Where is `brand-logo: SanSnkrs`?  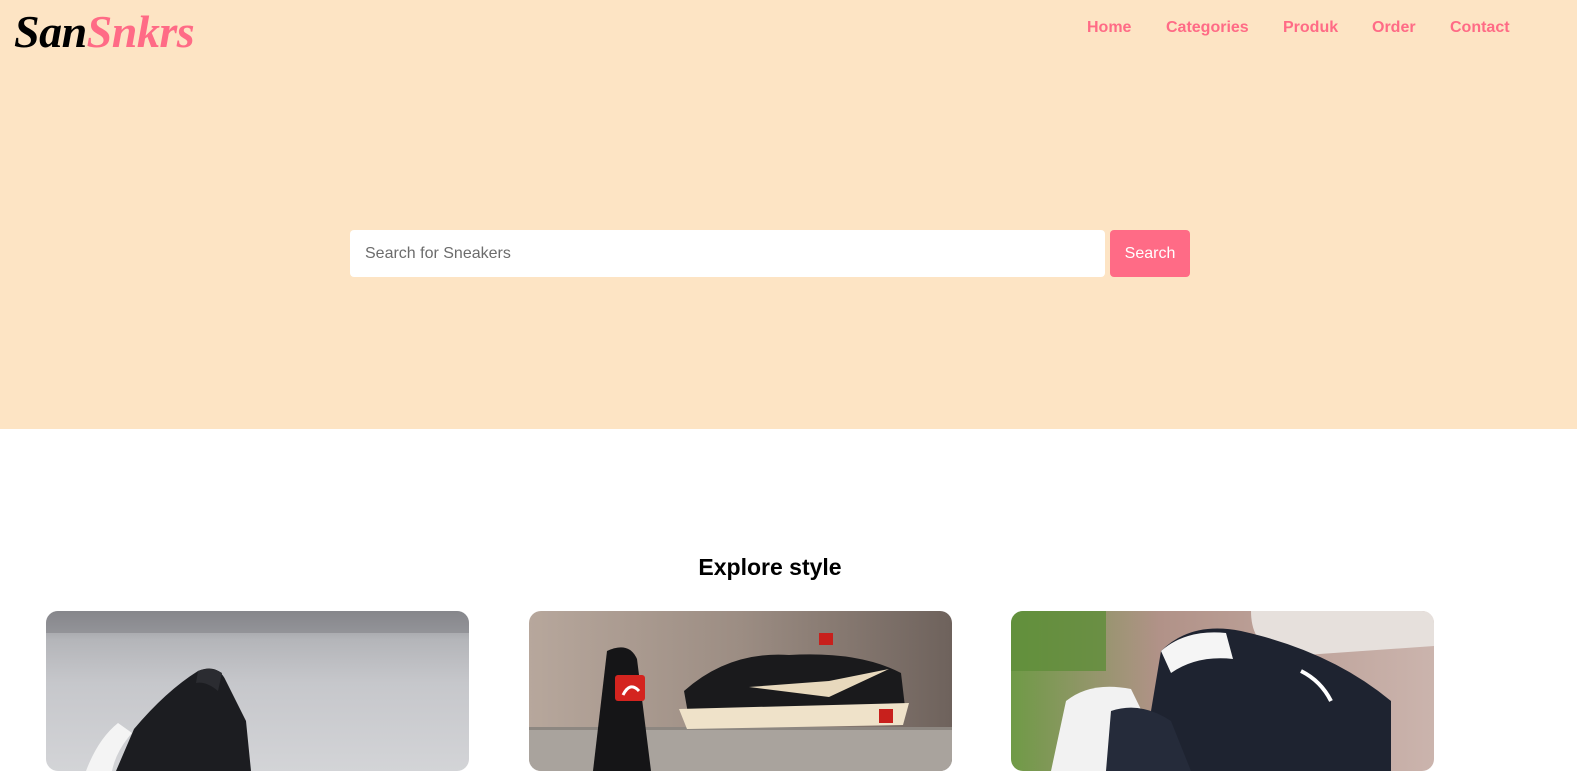 brand-logo: SanSnkrs is located at coordinates (104, 32).